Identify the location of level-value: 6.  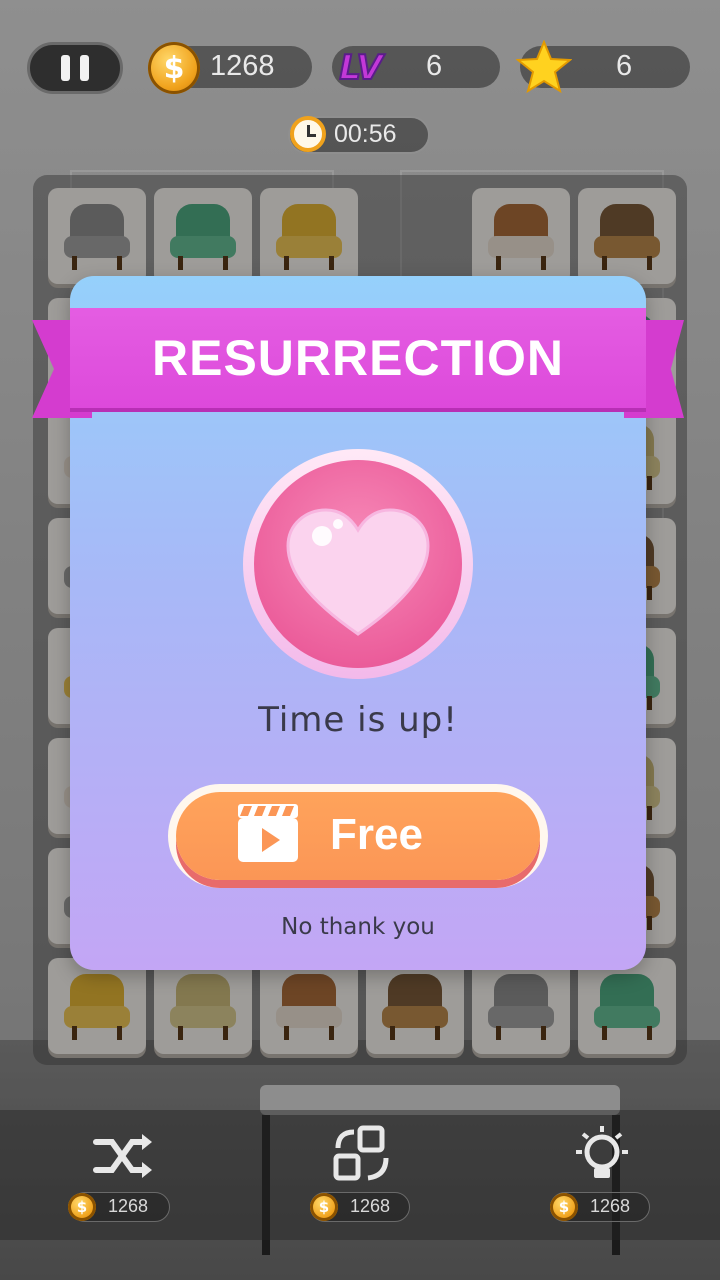
(434, 66).